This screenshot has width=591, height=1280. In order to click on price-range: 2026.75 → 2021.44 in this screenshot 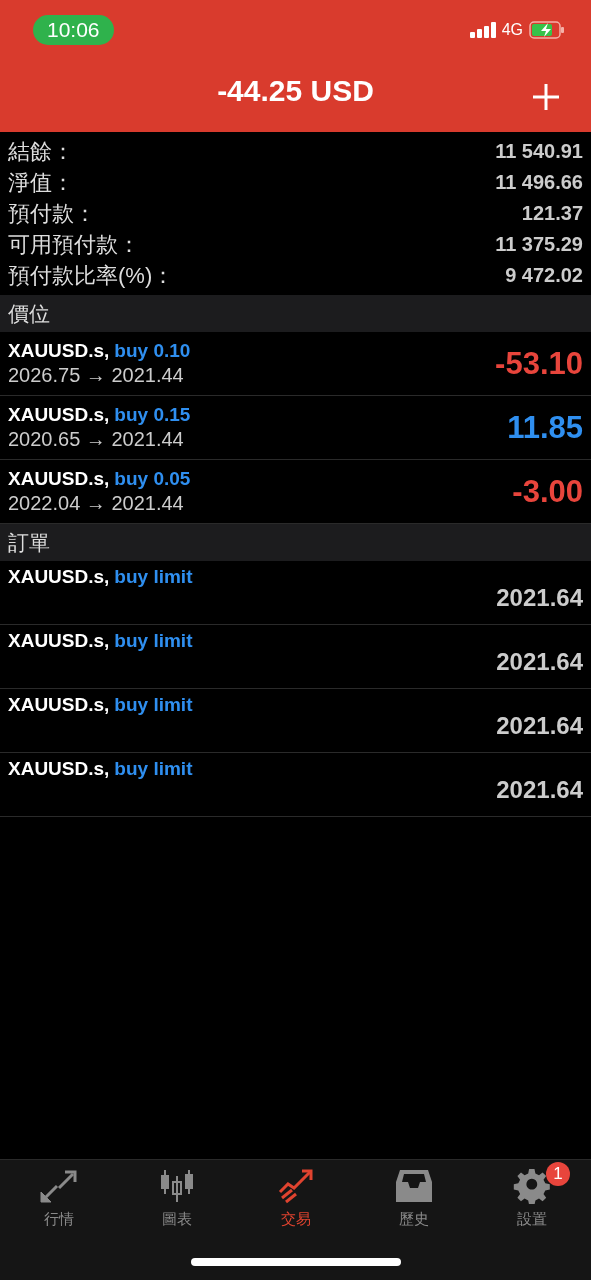, I will do `click(96, 375)`.